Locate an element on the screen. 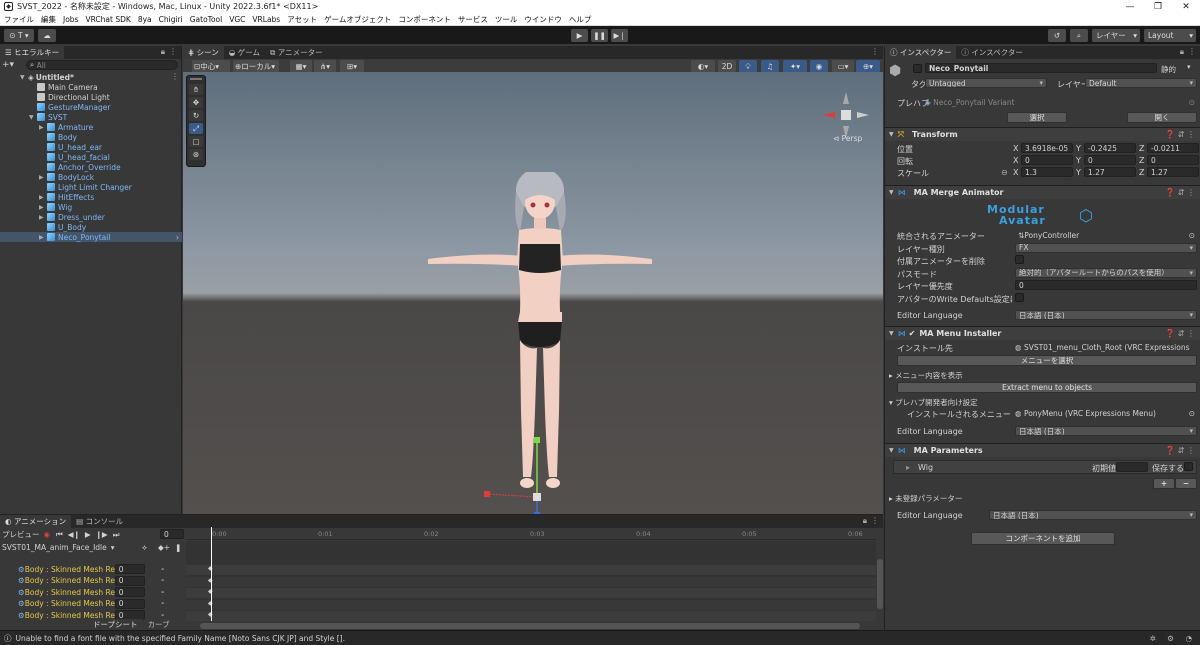 The image size is (1200, 645). move-tool: ✥ is located at coordinates (196, 102).